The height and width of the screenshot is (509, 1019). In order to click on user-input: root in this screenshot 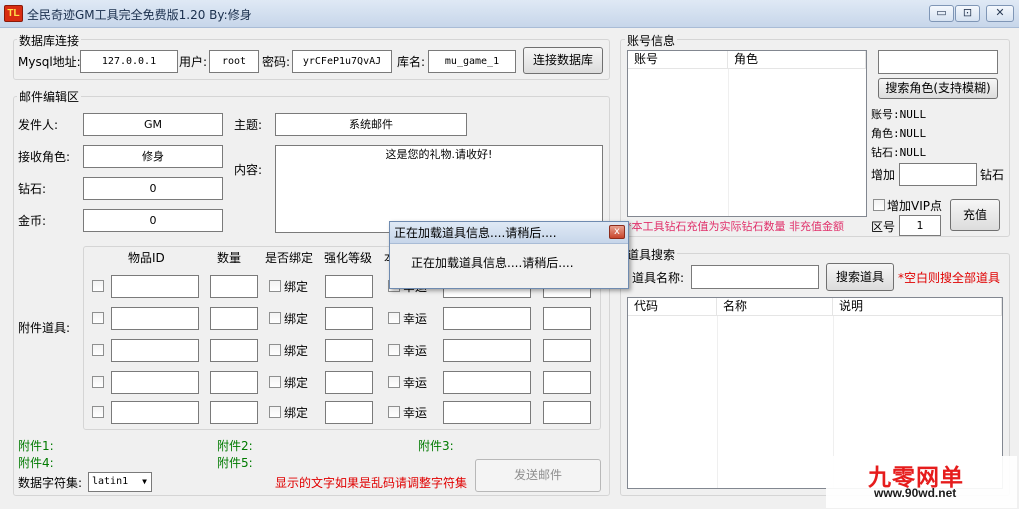, I will do `click(234, 61)`.